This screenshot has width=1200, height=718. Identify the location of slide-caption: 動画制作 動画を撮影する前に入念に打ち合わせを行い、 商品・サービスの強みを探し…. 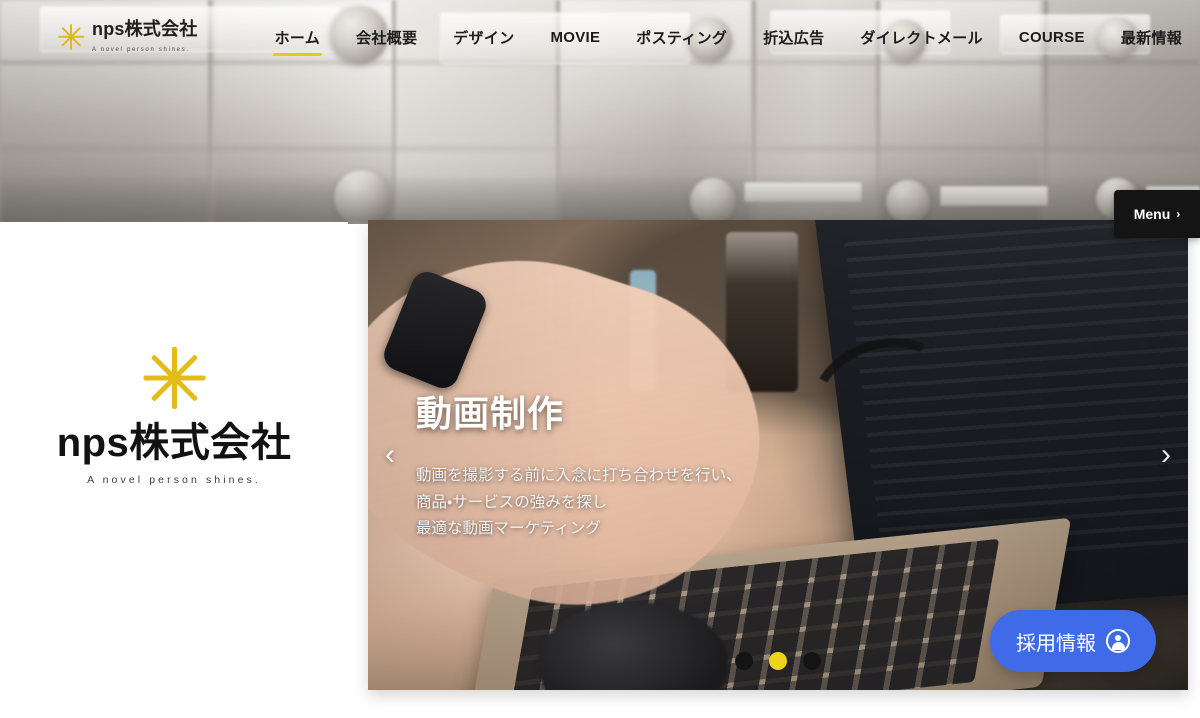
(579, 464).